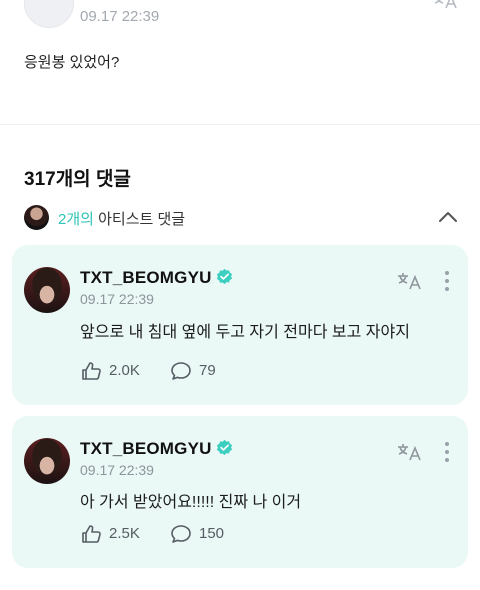 The width and height of the screenshot is (480, 590). I want to click on section-divider, so click(240, 124).